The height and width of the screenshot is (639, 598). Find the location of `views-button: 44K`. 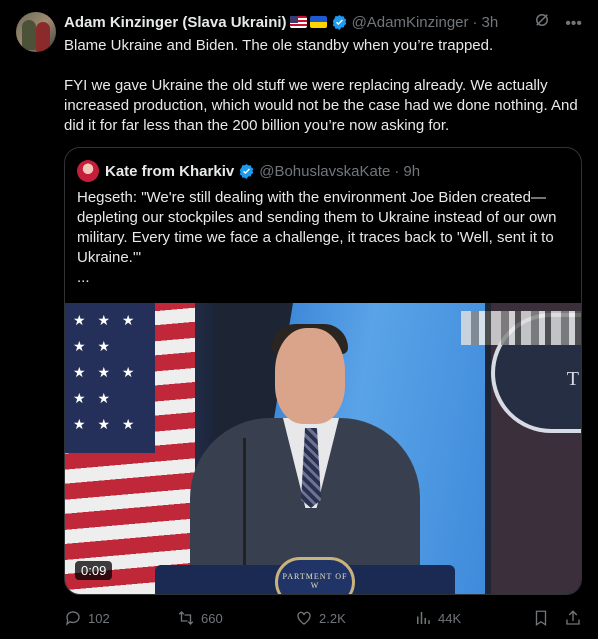

views-button: 44K is located at coordinates (437, 618).